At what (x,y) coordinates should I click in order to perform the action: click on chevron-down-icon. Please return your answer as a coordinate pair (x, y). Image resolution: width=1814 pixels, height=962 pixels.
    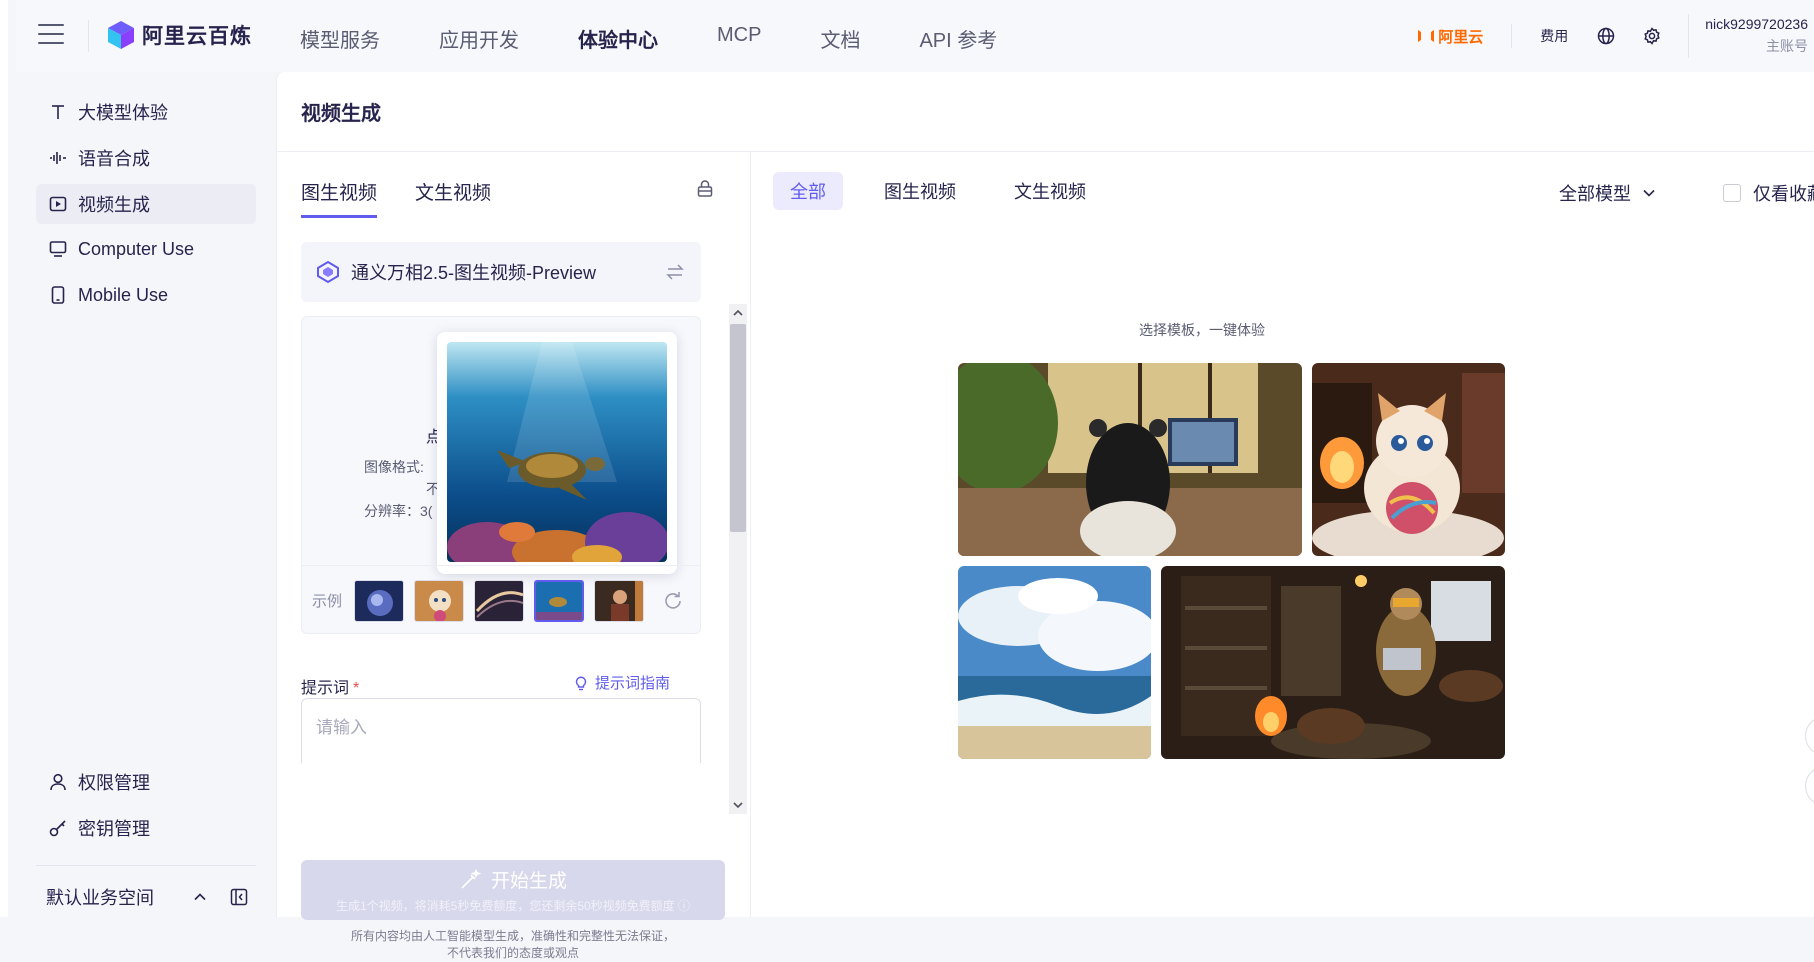
    Looking at the image, I should click on (1649, 193).